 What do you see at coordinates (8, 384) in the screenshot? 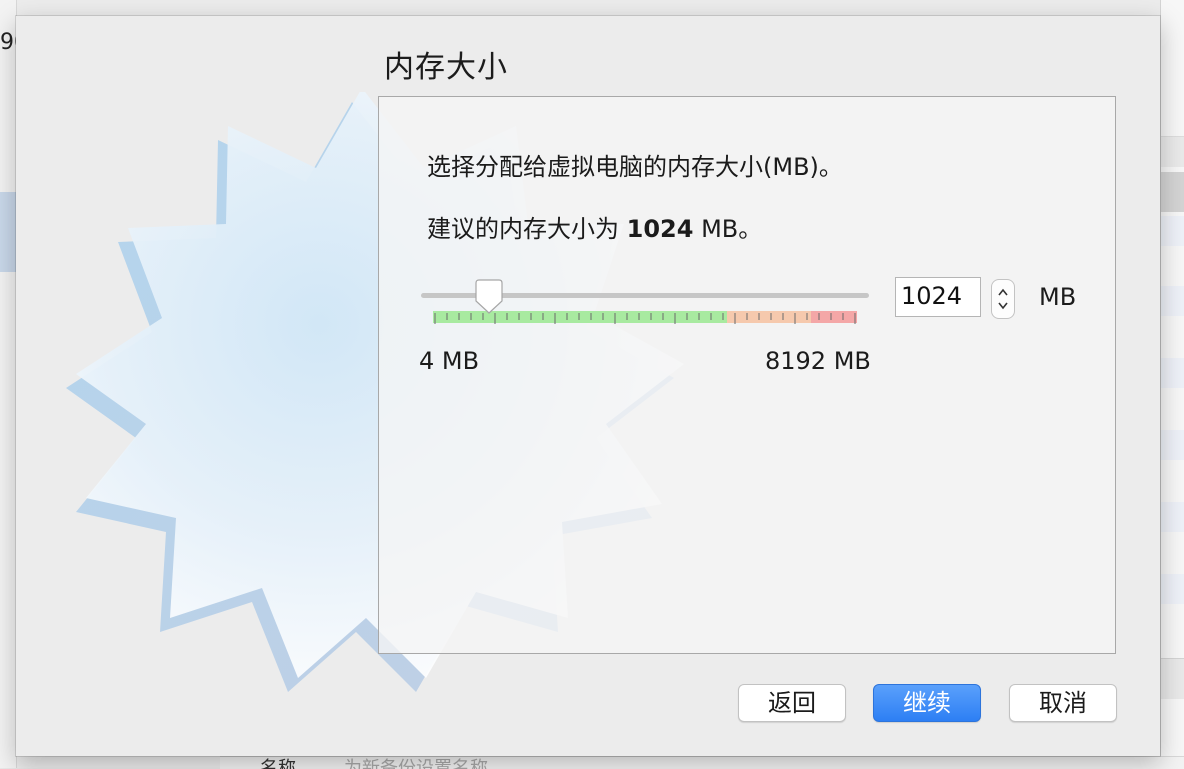
I see `background-left-pane` at bounding box center [8, 384].